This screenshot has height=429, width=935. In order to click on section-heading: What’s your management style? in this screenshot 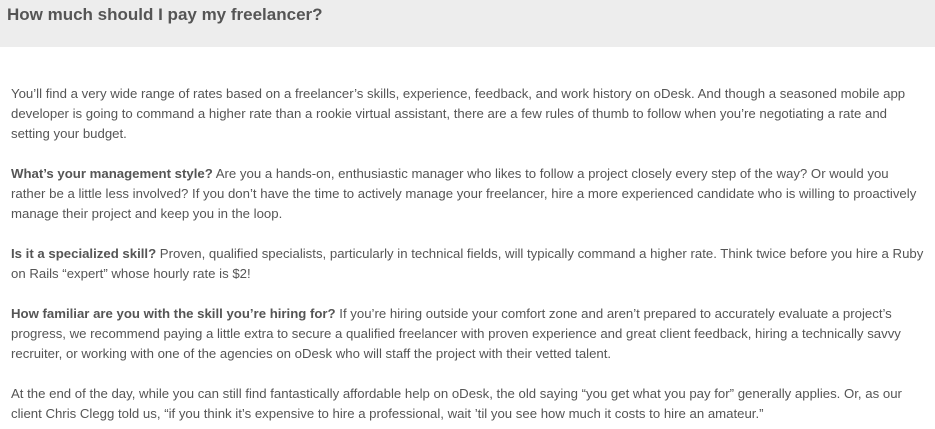, I will do `click(112, 173)`.